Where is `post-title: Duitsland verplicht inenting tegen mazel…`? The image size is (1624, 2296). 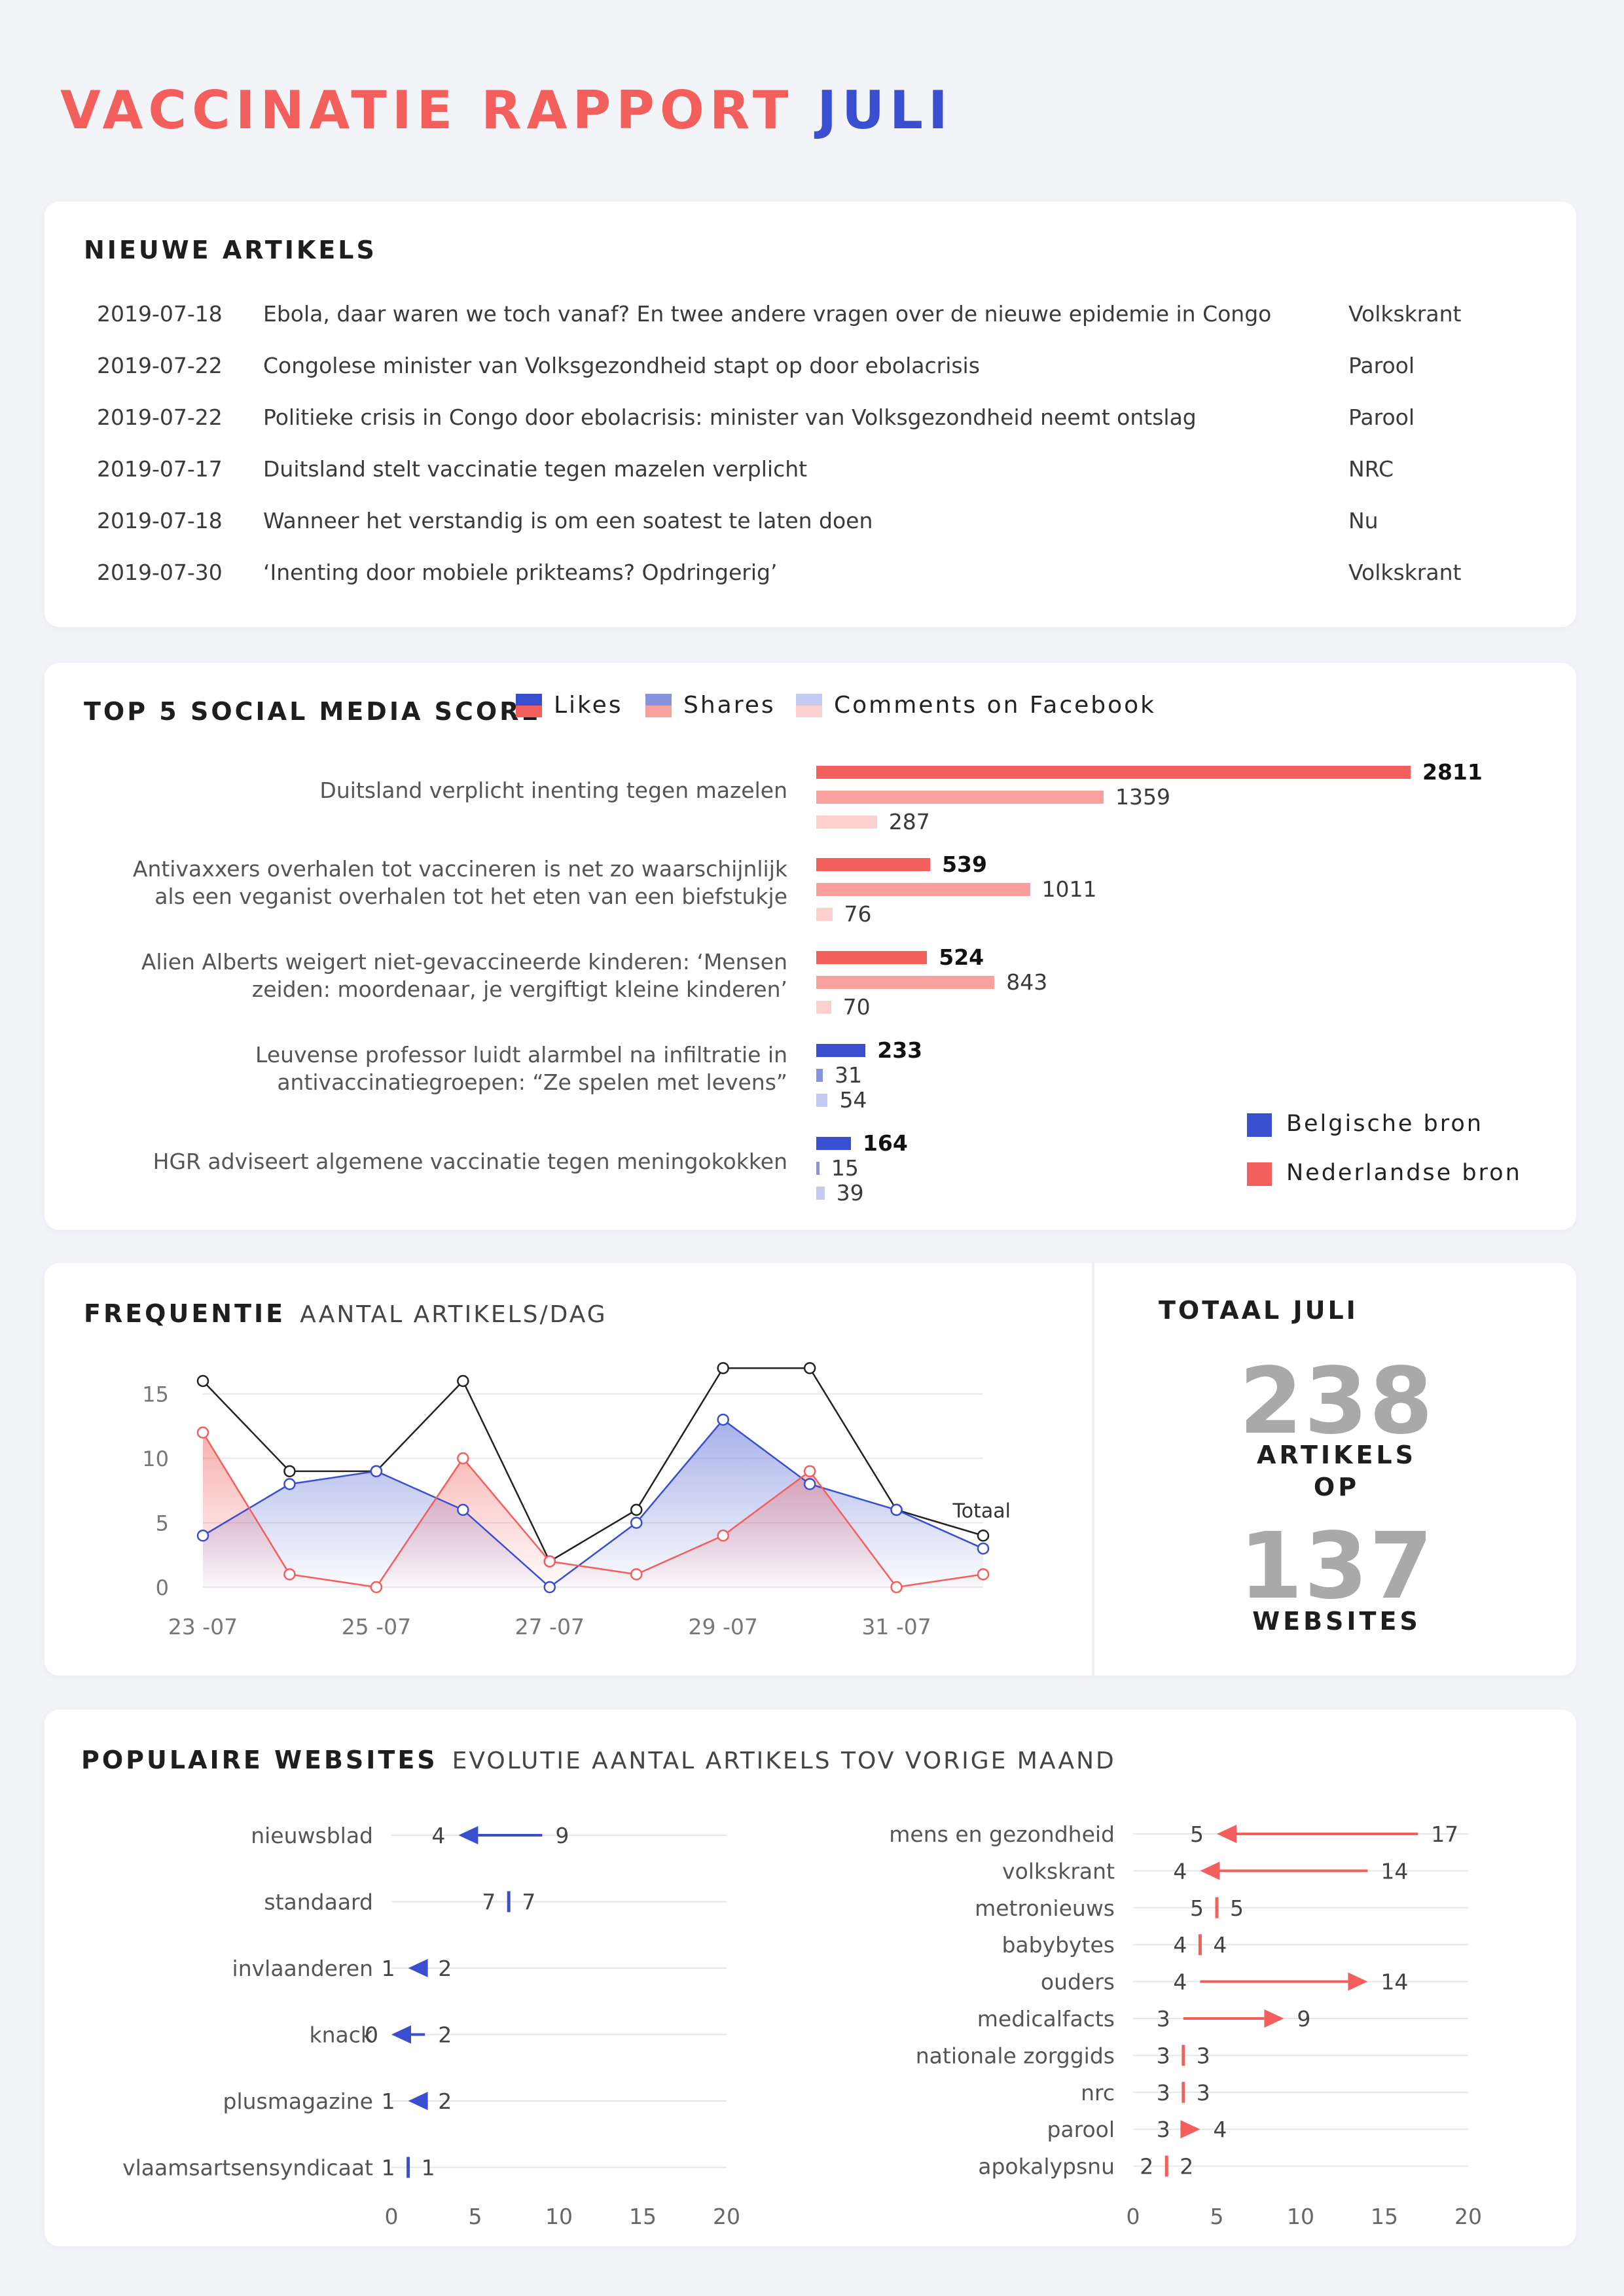 post-title: Duitsland verplicht inenting tegen mazel… is located at coordinates (553, 790).